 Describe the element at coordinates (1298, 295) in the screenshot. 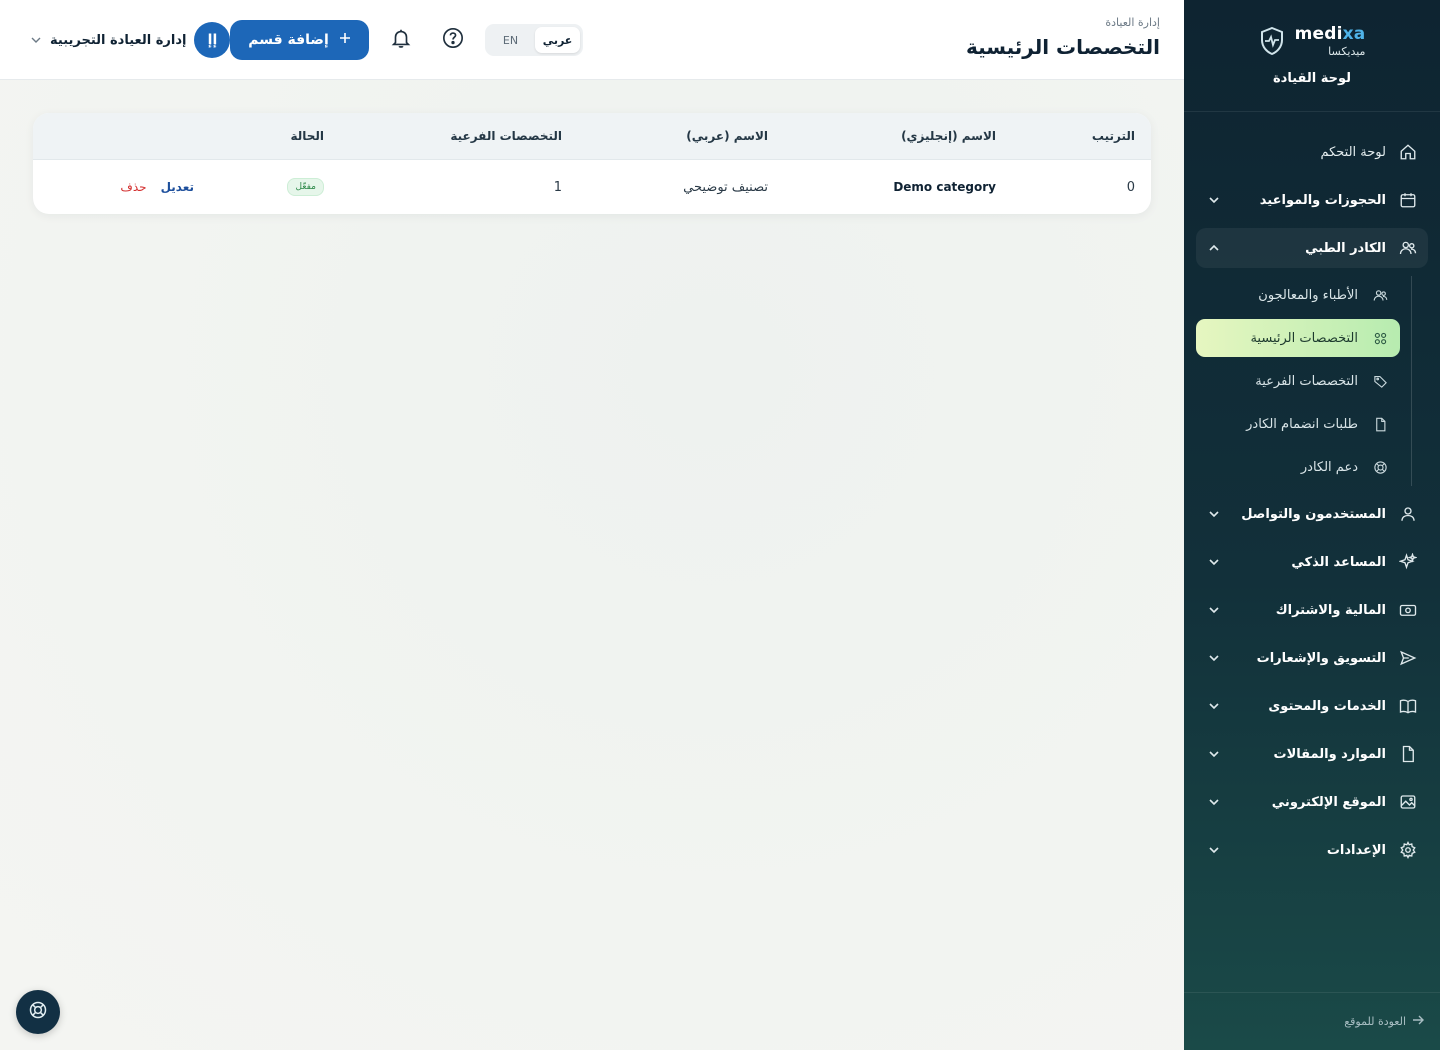

I see `sidebar-subitem-doctors: الأطباء والمعالجون` at that location.